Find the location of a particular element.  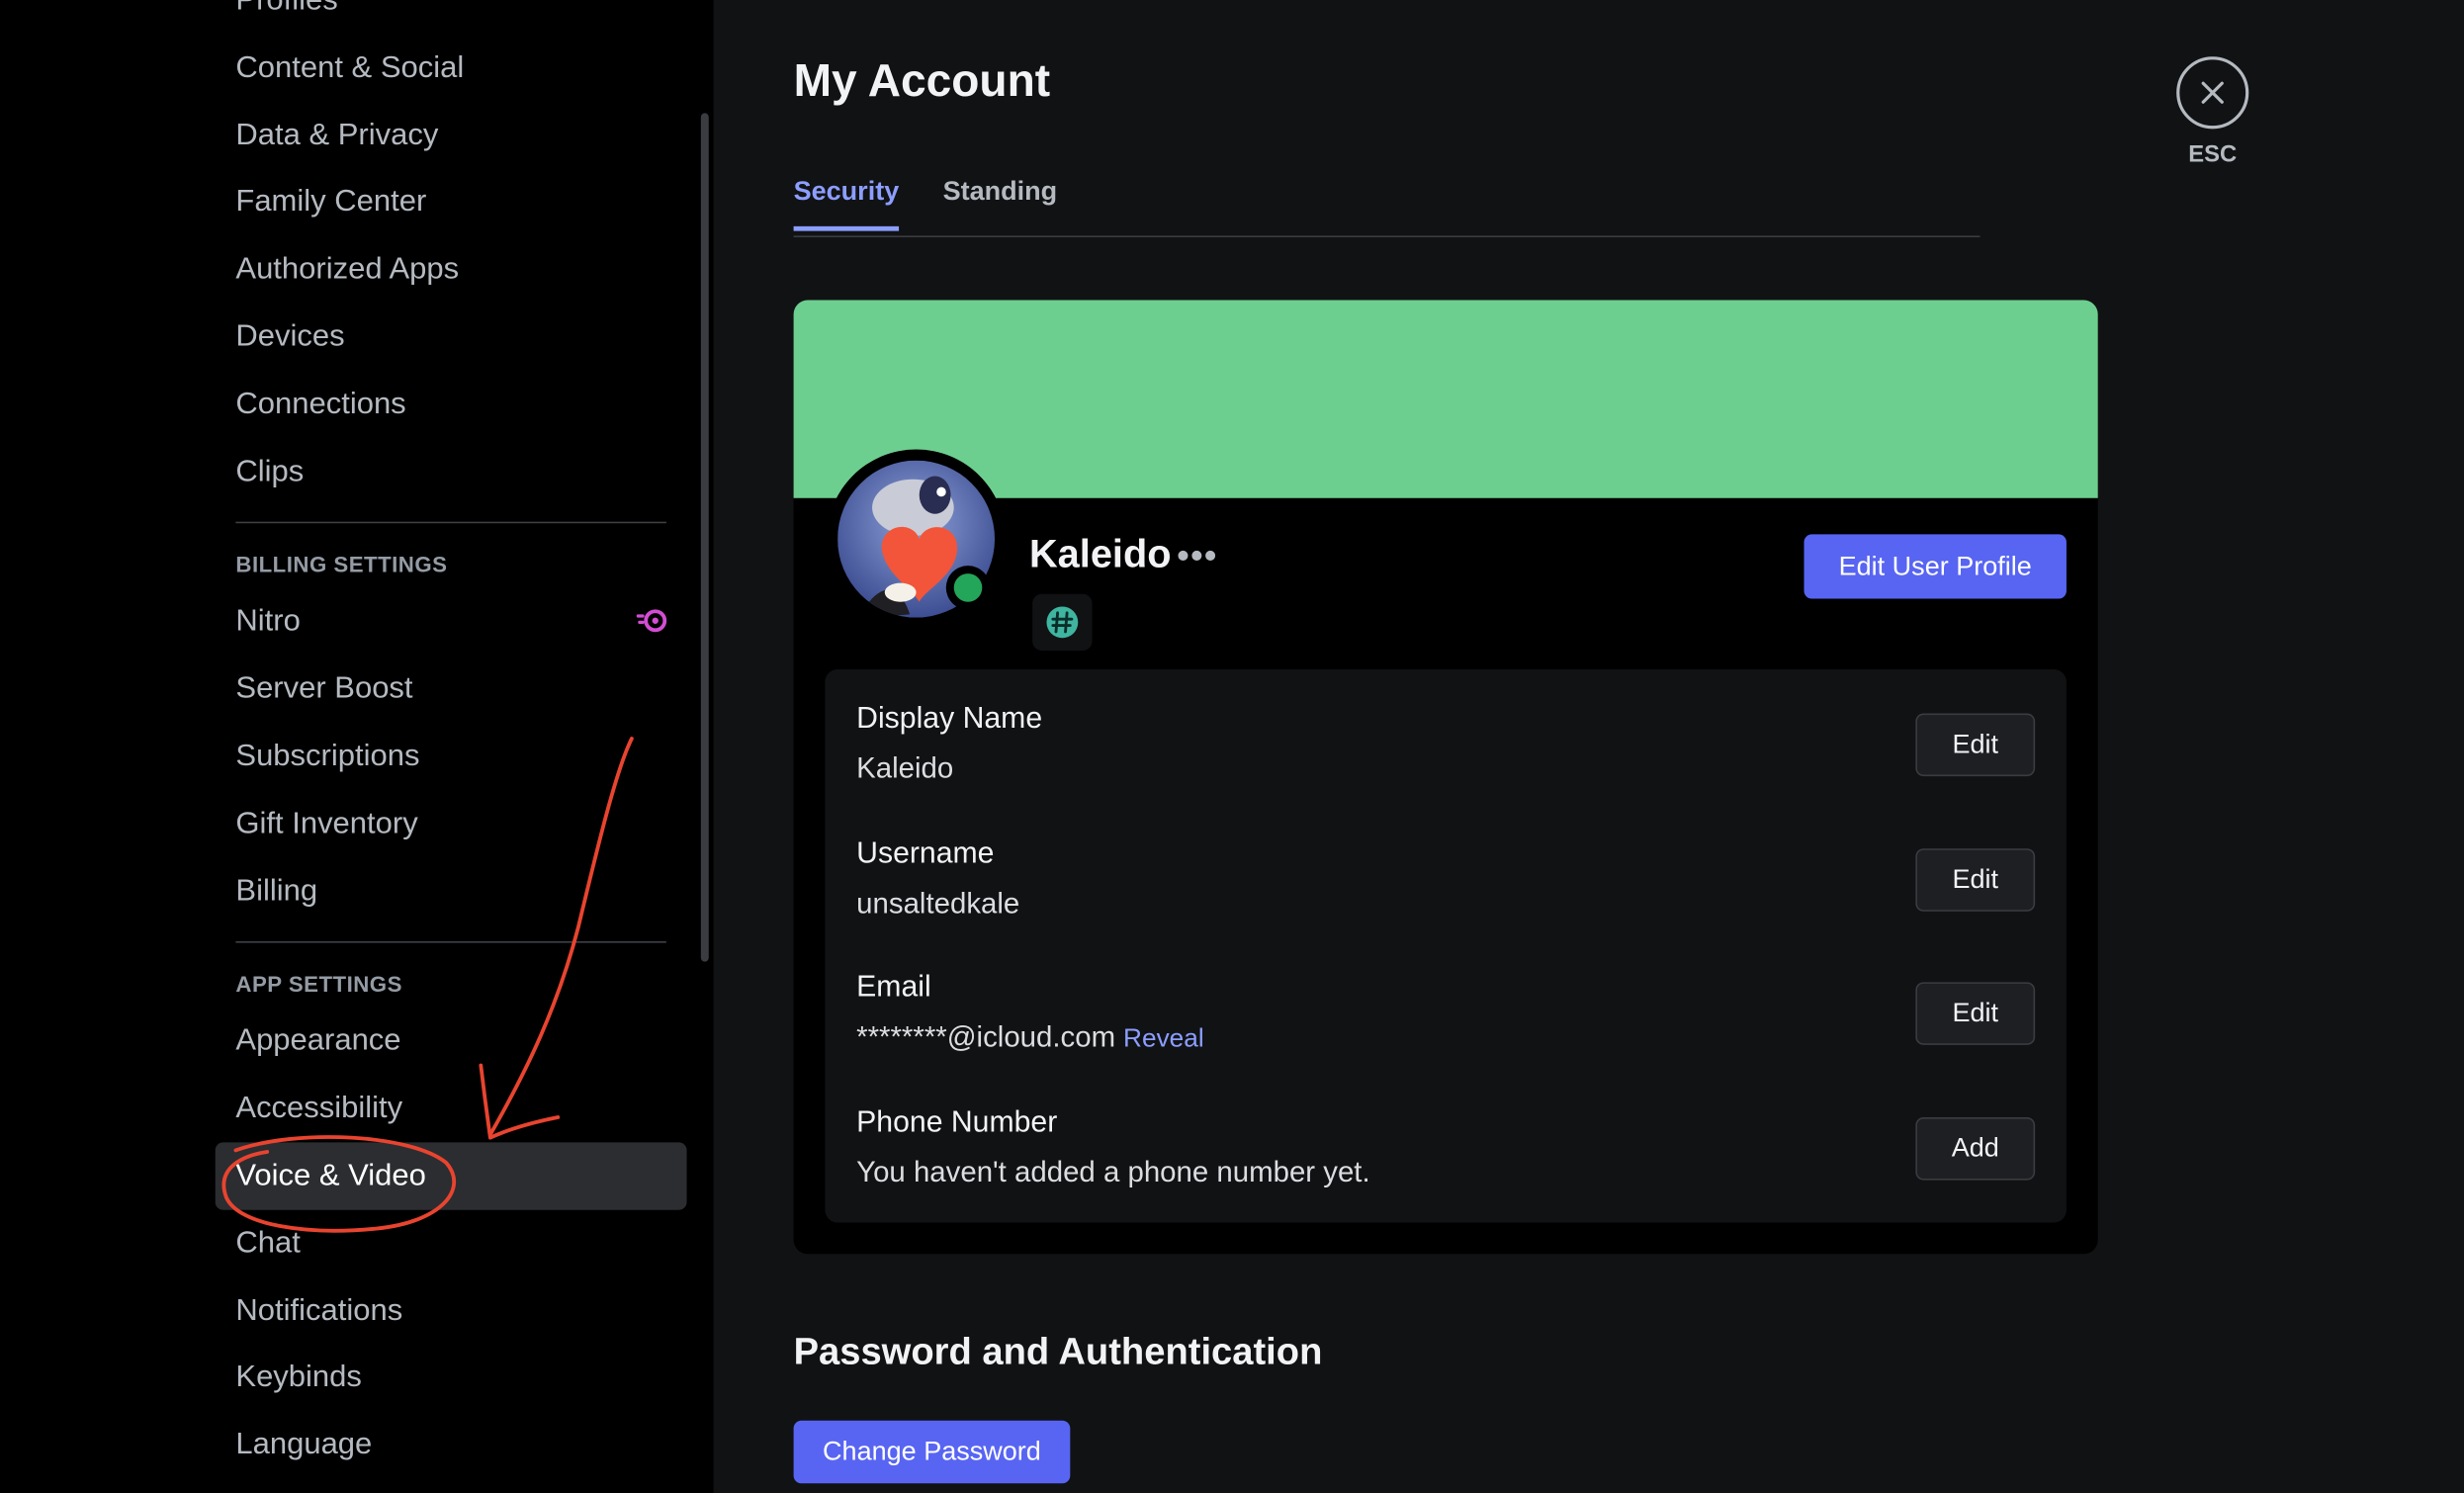

field-label: Username is located at coordinates (925, 854).